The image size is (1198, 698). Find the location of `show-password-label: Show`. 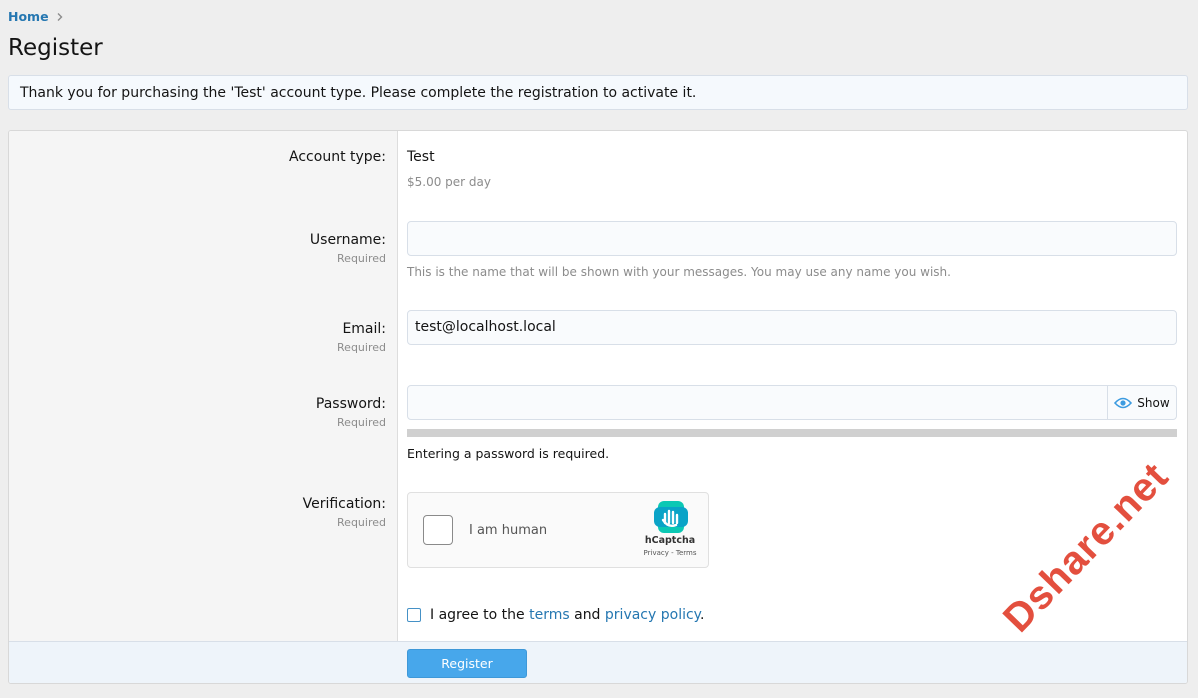

show-password-label: Show is located at coordinates (1153, 402).